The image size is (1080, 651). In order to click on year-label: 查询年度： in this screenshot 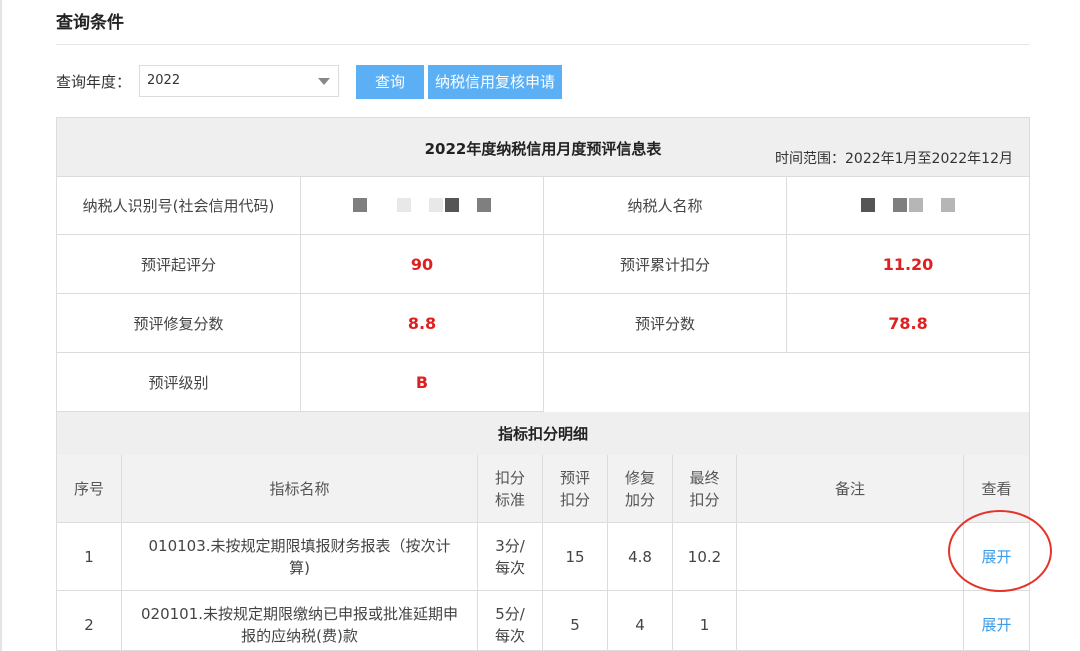, I will do `click(94, 82)`.